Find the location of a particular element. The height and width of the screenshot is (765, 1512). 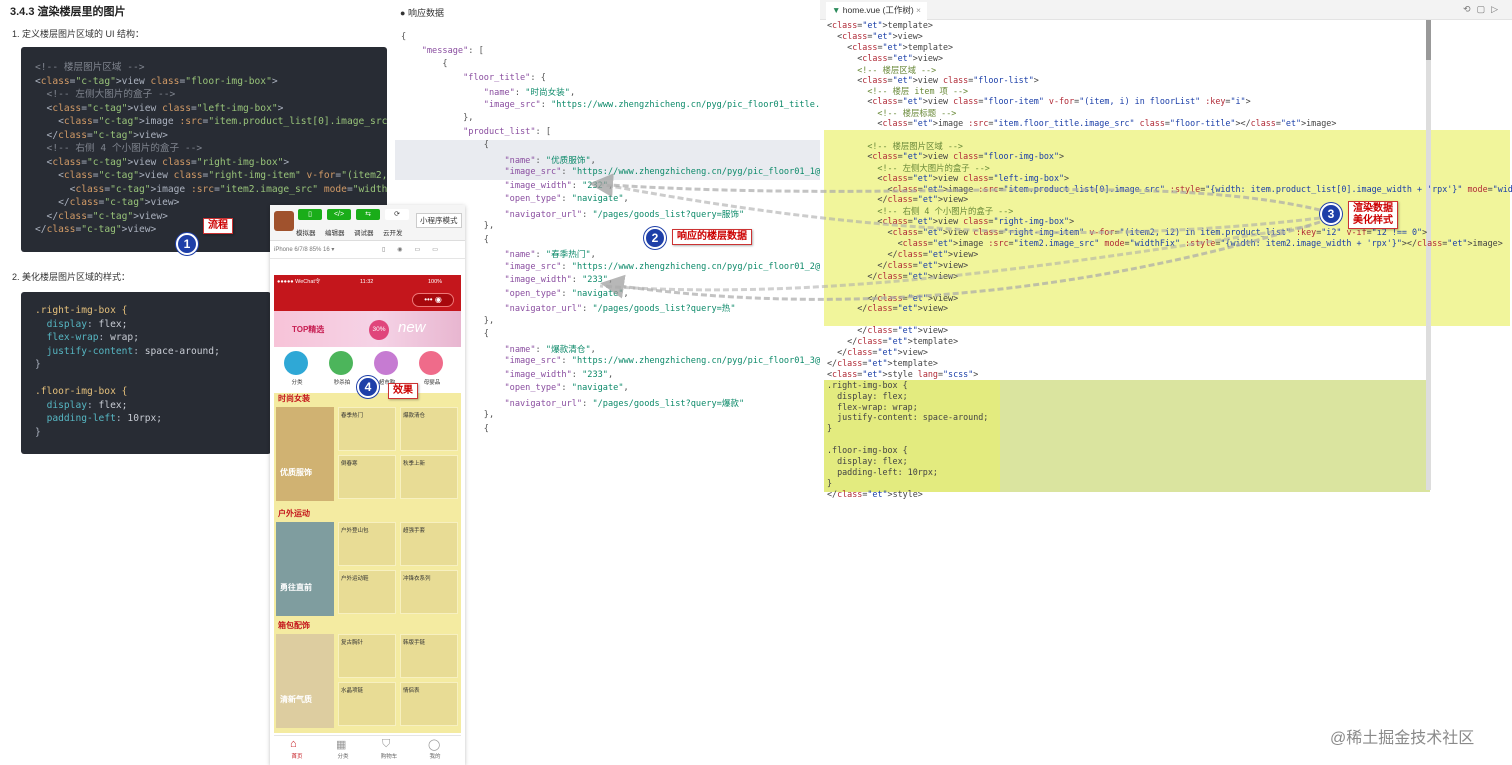

json-title: ● 响应数据 is located at coordinates (422, 13).